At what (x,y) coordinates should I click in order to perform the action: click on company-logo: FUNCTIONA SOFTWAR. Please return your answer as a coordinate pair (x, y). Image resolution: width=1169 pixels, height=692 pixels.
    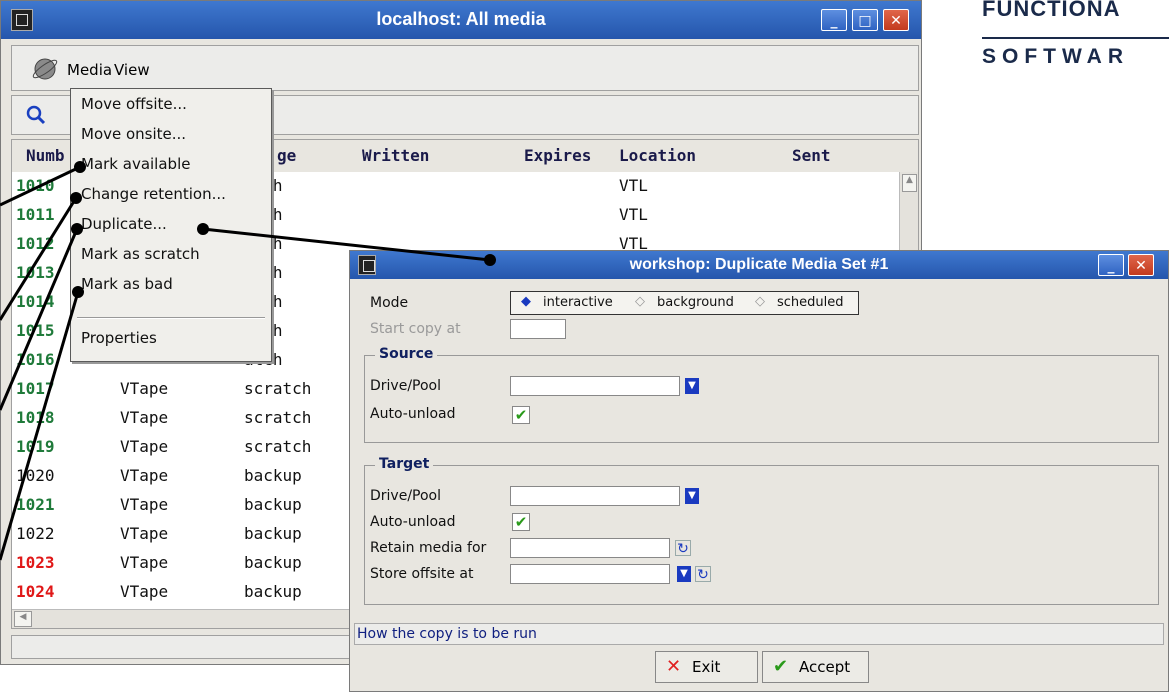
    Looking at the image, I should click on (1064, 40).